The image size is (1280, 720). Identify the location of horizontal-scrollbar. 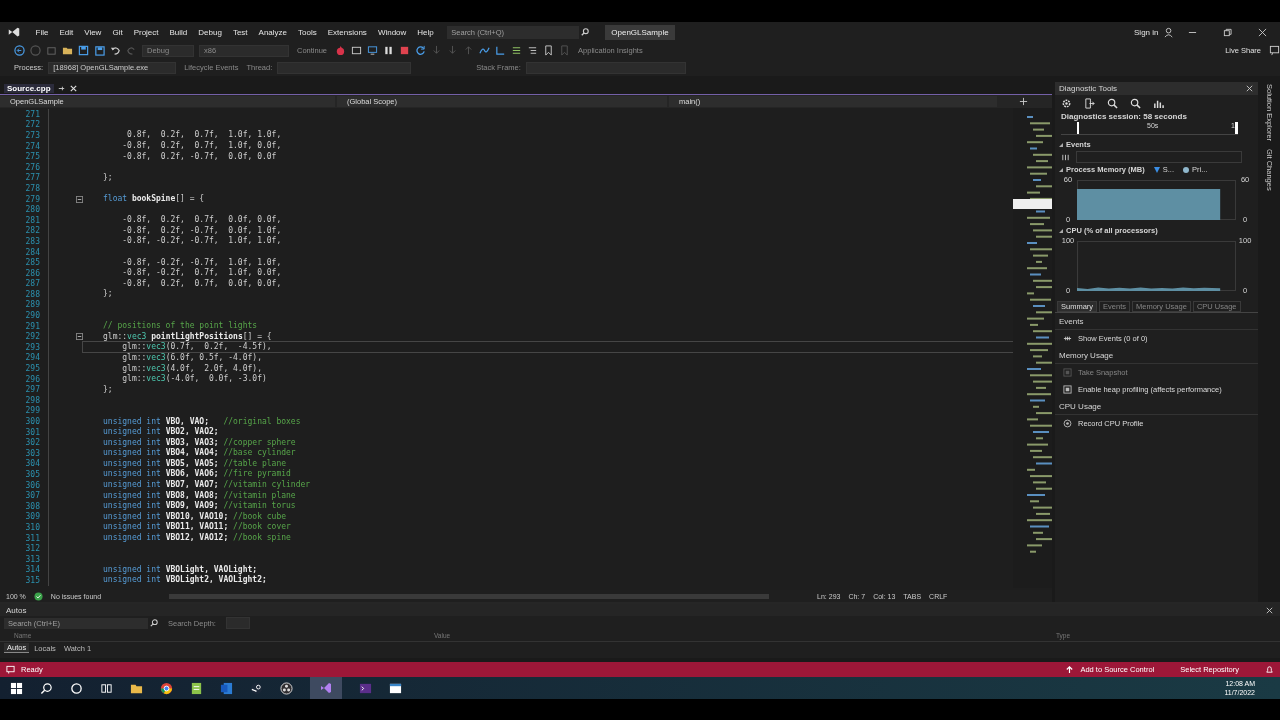
(469, 596).